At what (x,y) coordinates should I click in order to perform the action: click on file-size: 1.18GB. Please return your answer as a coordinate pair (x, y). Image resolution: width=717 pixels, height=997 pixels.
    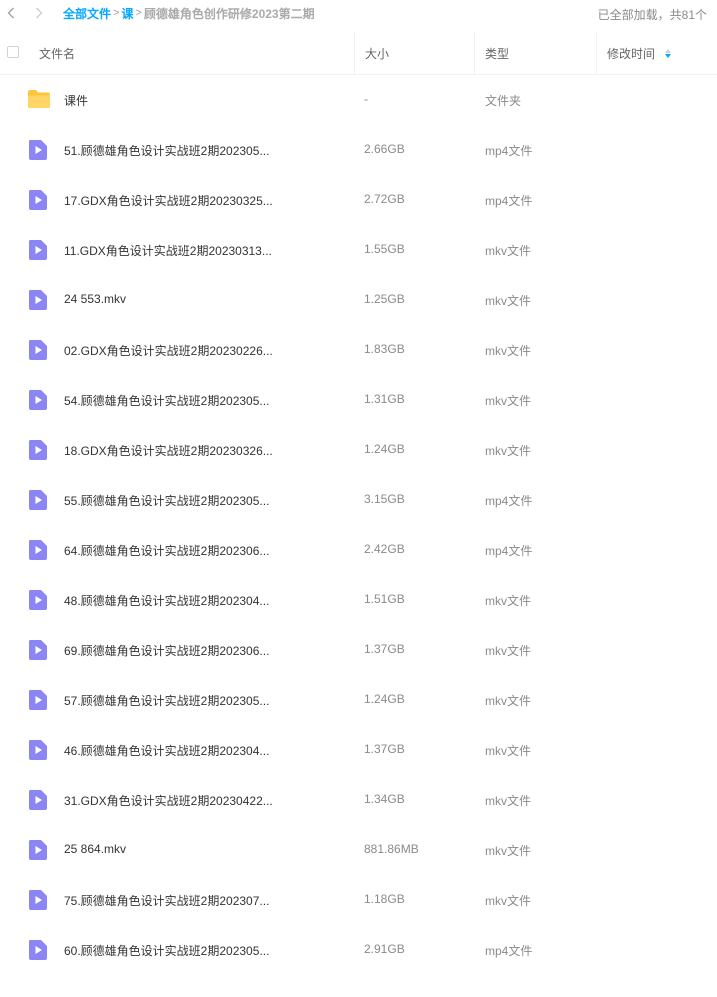
    Looking at the image, I should click on (384, 899).